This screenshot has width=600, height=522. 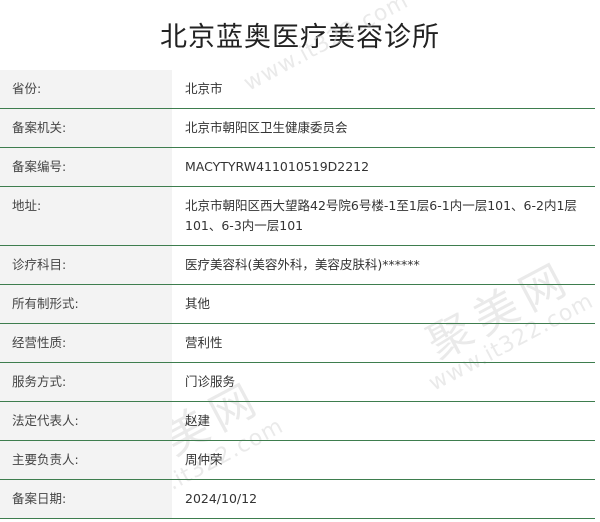 What do you see at coordinates (297, 382) in the screenshot?
I see `table-row: 服务方式: 门诊服务` at bounding box center [297, 382].